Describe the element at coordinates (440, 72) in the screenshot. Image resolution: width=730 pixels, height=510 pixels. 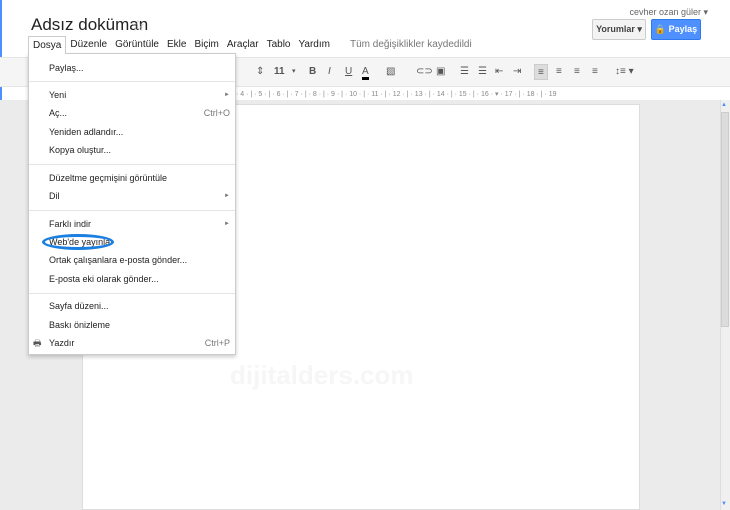
I see `image-icon: ▣` at that location.